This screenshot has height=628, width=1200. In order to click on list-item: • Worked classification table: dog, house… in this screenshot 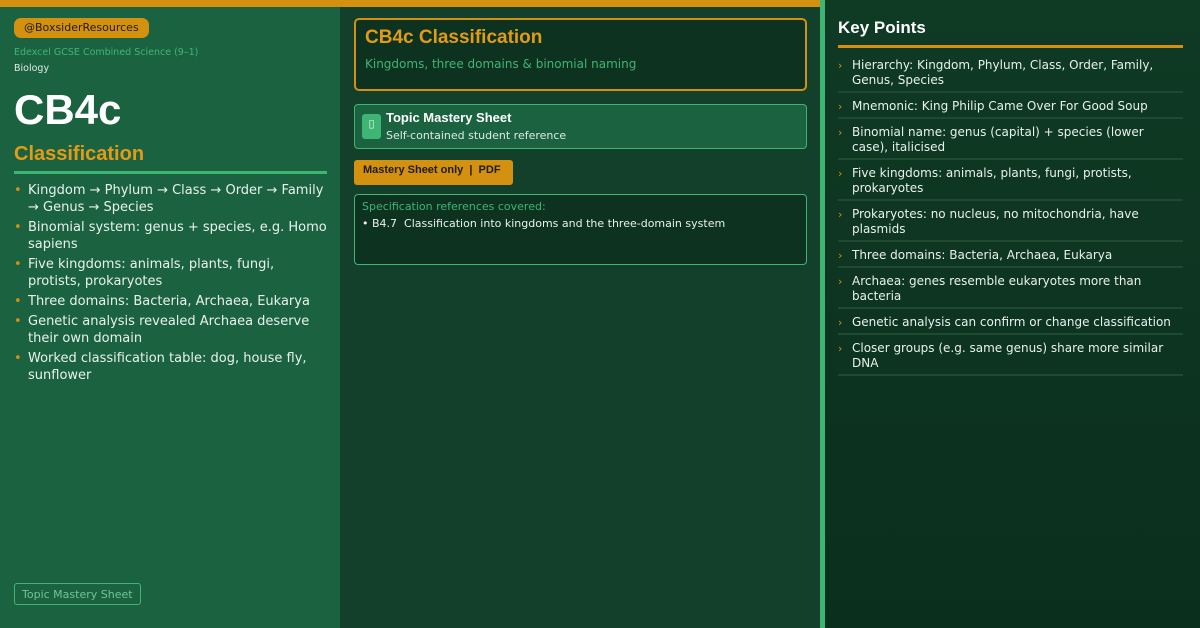, I will do `click(160, 367)`.